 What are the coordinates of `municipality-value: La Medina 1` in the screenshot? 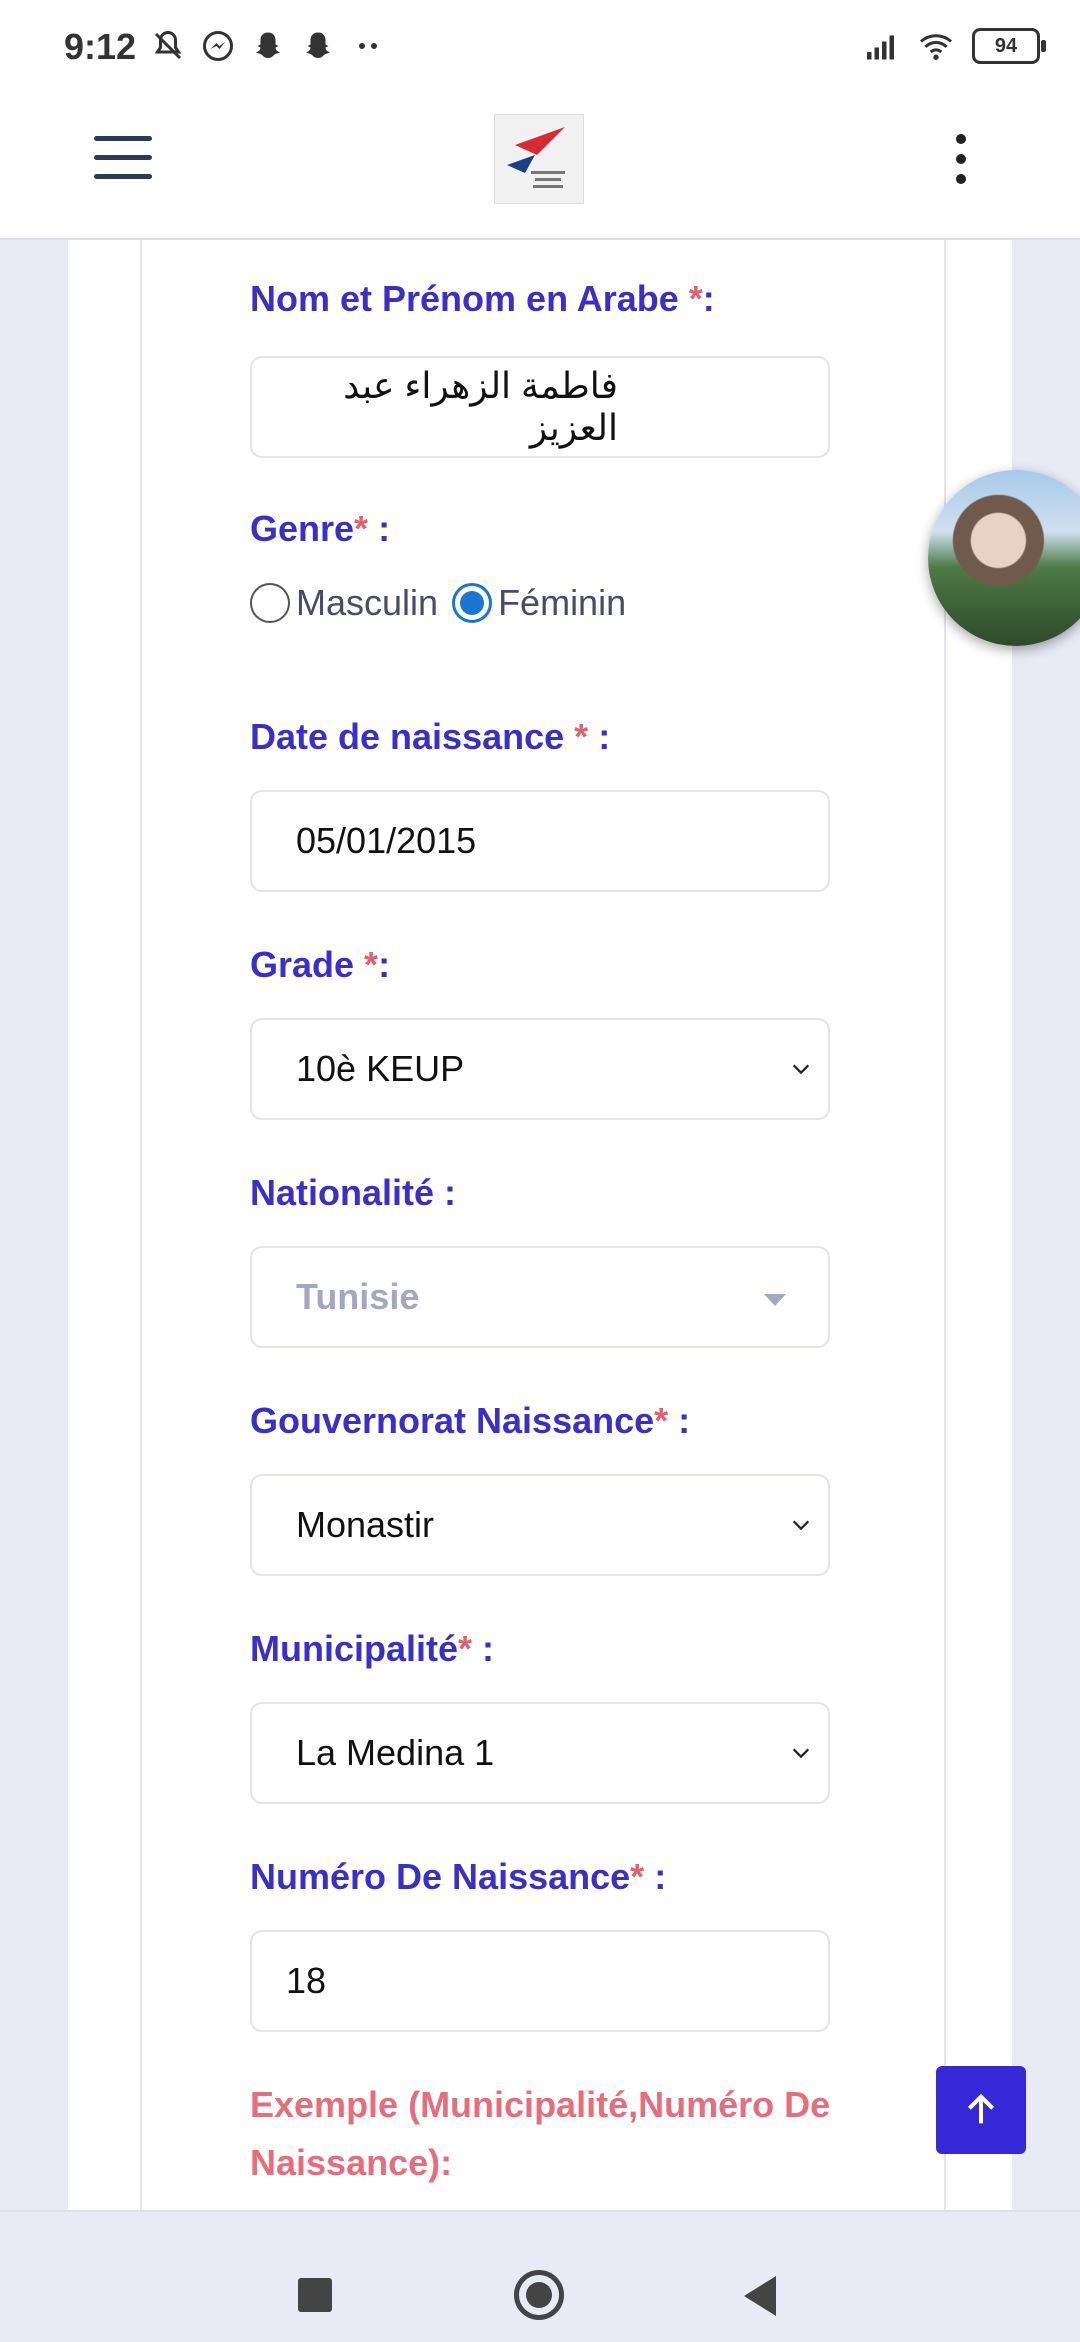 It's located at (395, 1752).